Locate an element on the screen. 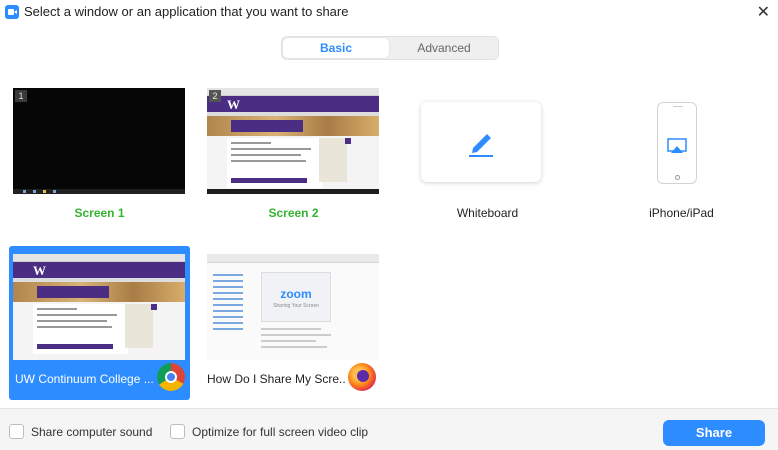 The image size is (778, 450). firefox-icon is located at coordinates (362, 377).